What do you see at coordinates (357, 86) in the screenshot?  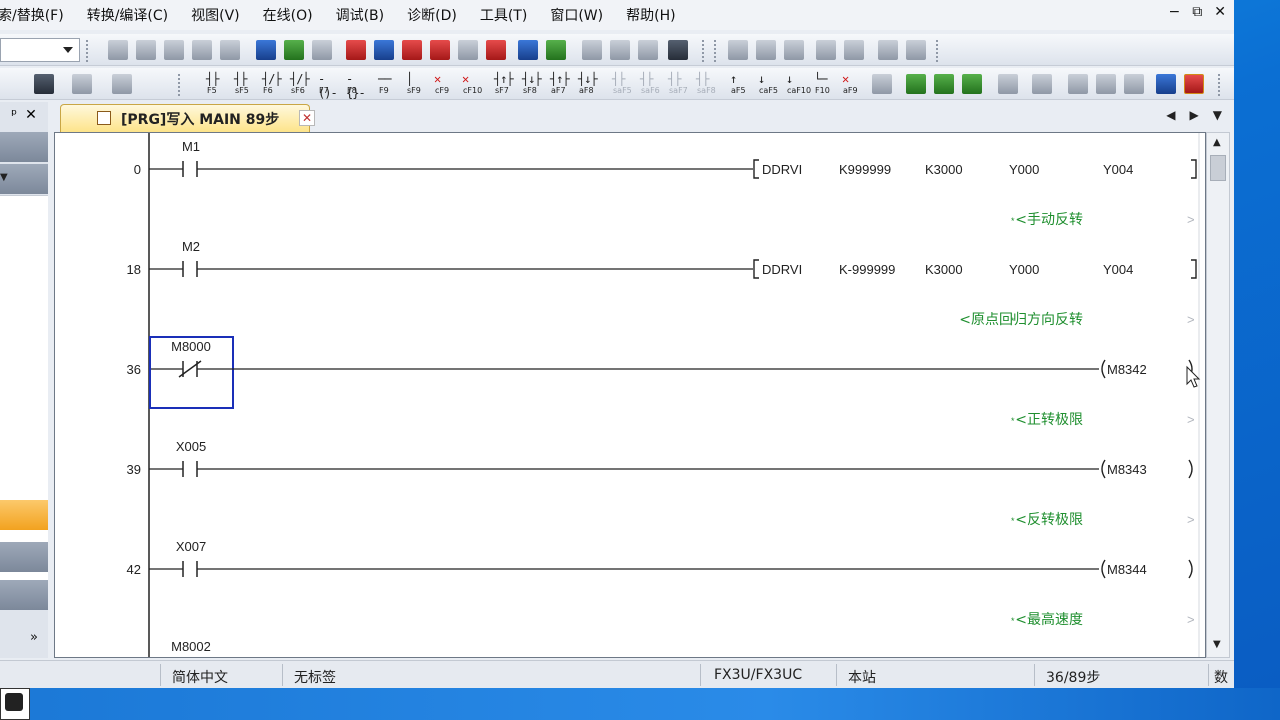 I see `ladder-symbol-button-f8: -{}- F8` at bounding box center [357, 86].